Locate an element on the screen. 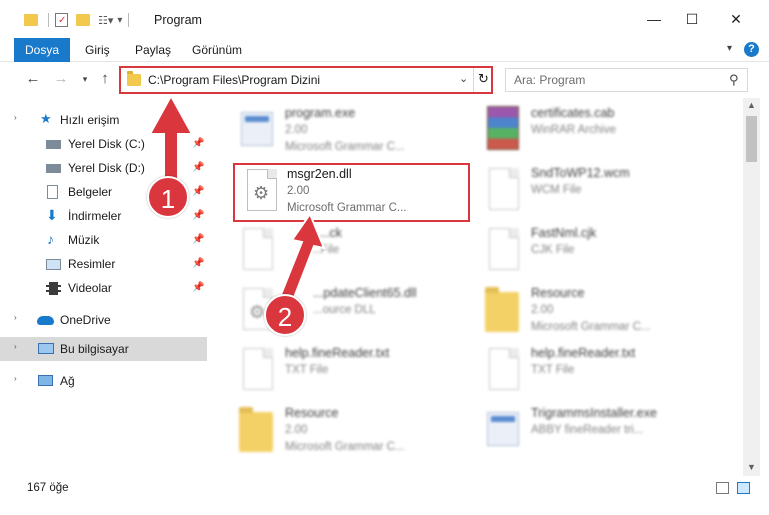  details-view-icon is located at coordinates (722, 488).